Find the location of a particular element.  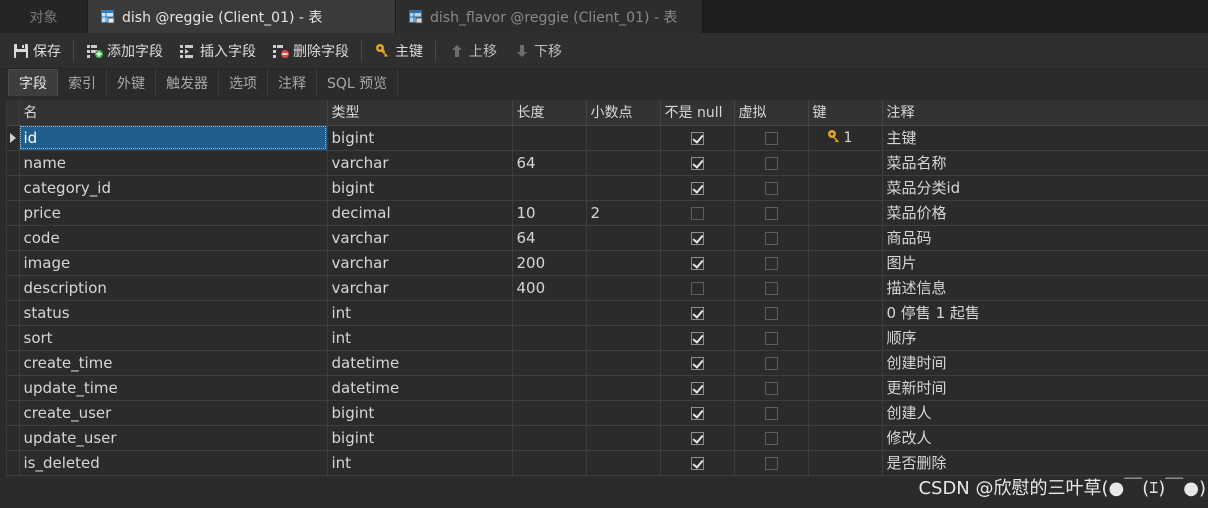

field-name-cell: description is located at coordinates (173, 288).